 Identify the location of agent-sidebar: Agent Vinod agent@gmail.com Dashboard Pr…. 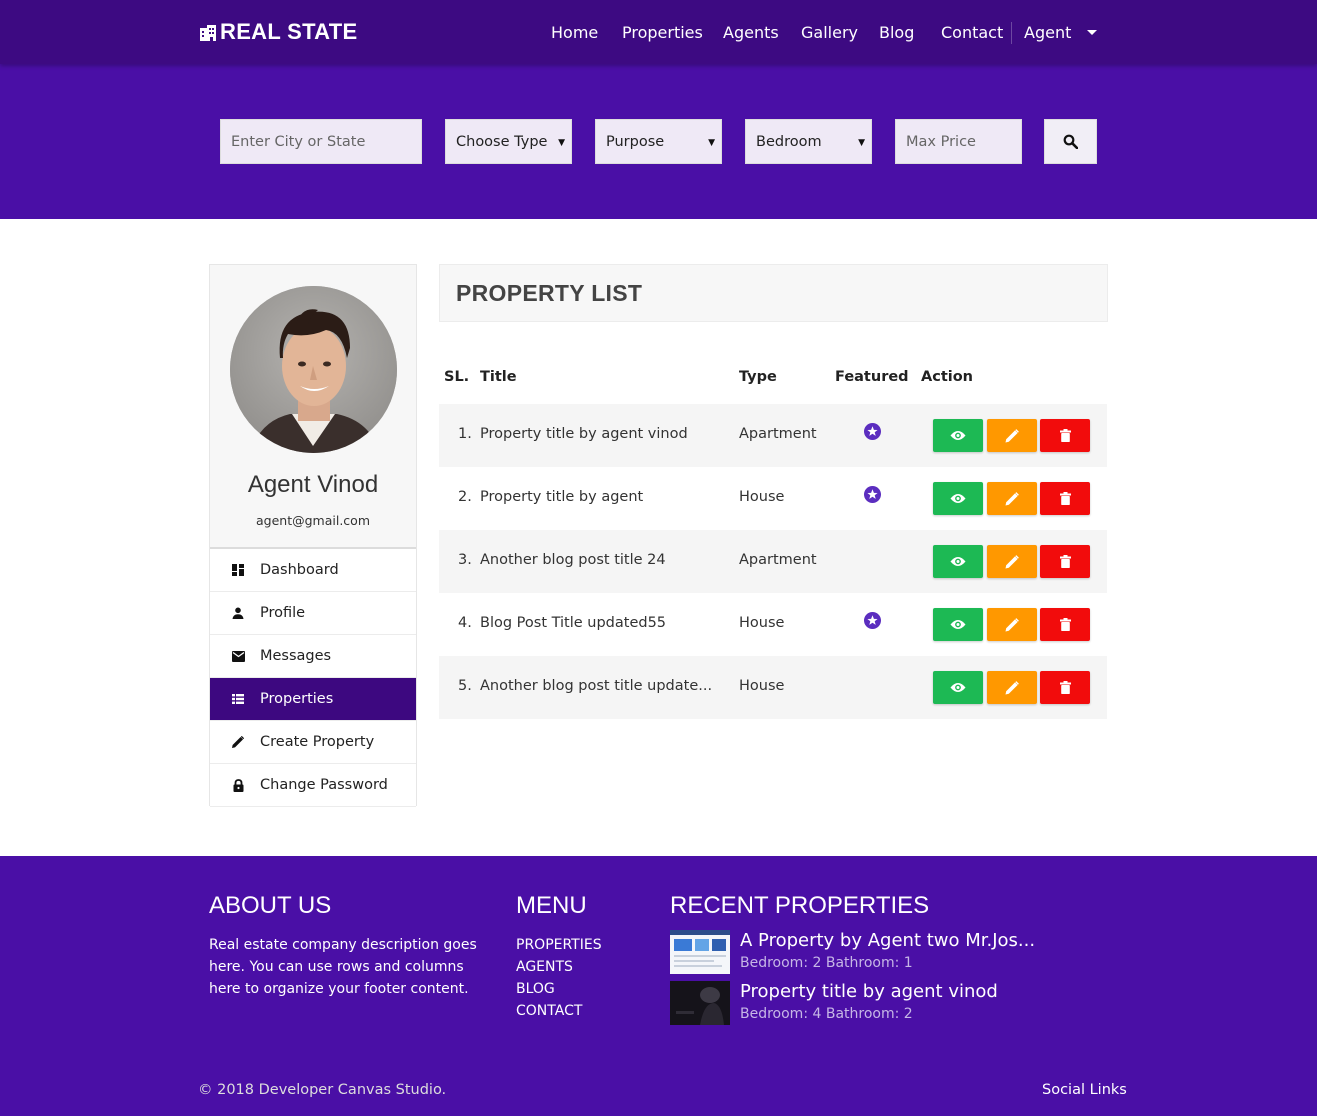
(313, 535).